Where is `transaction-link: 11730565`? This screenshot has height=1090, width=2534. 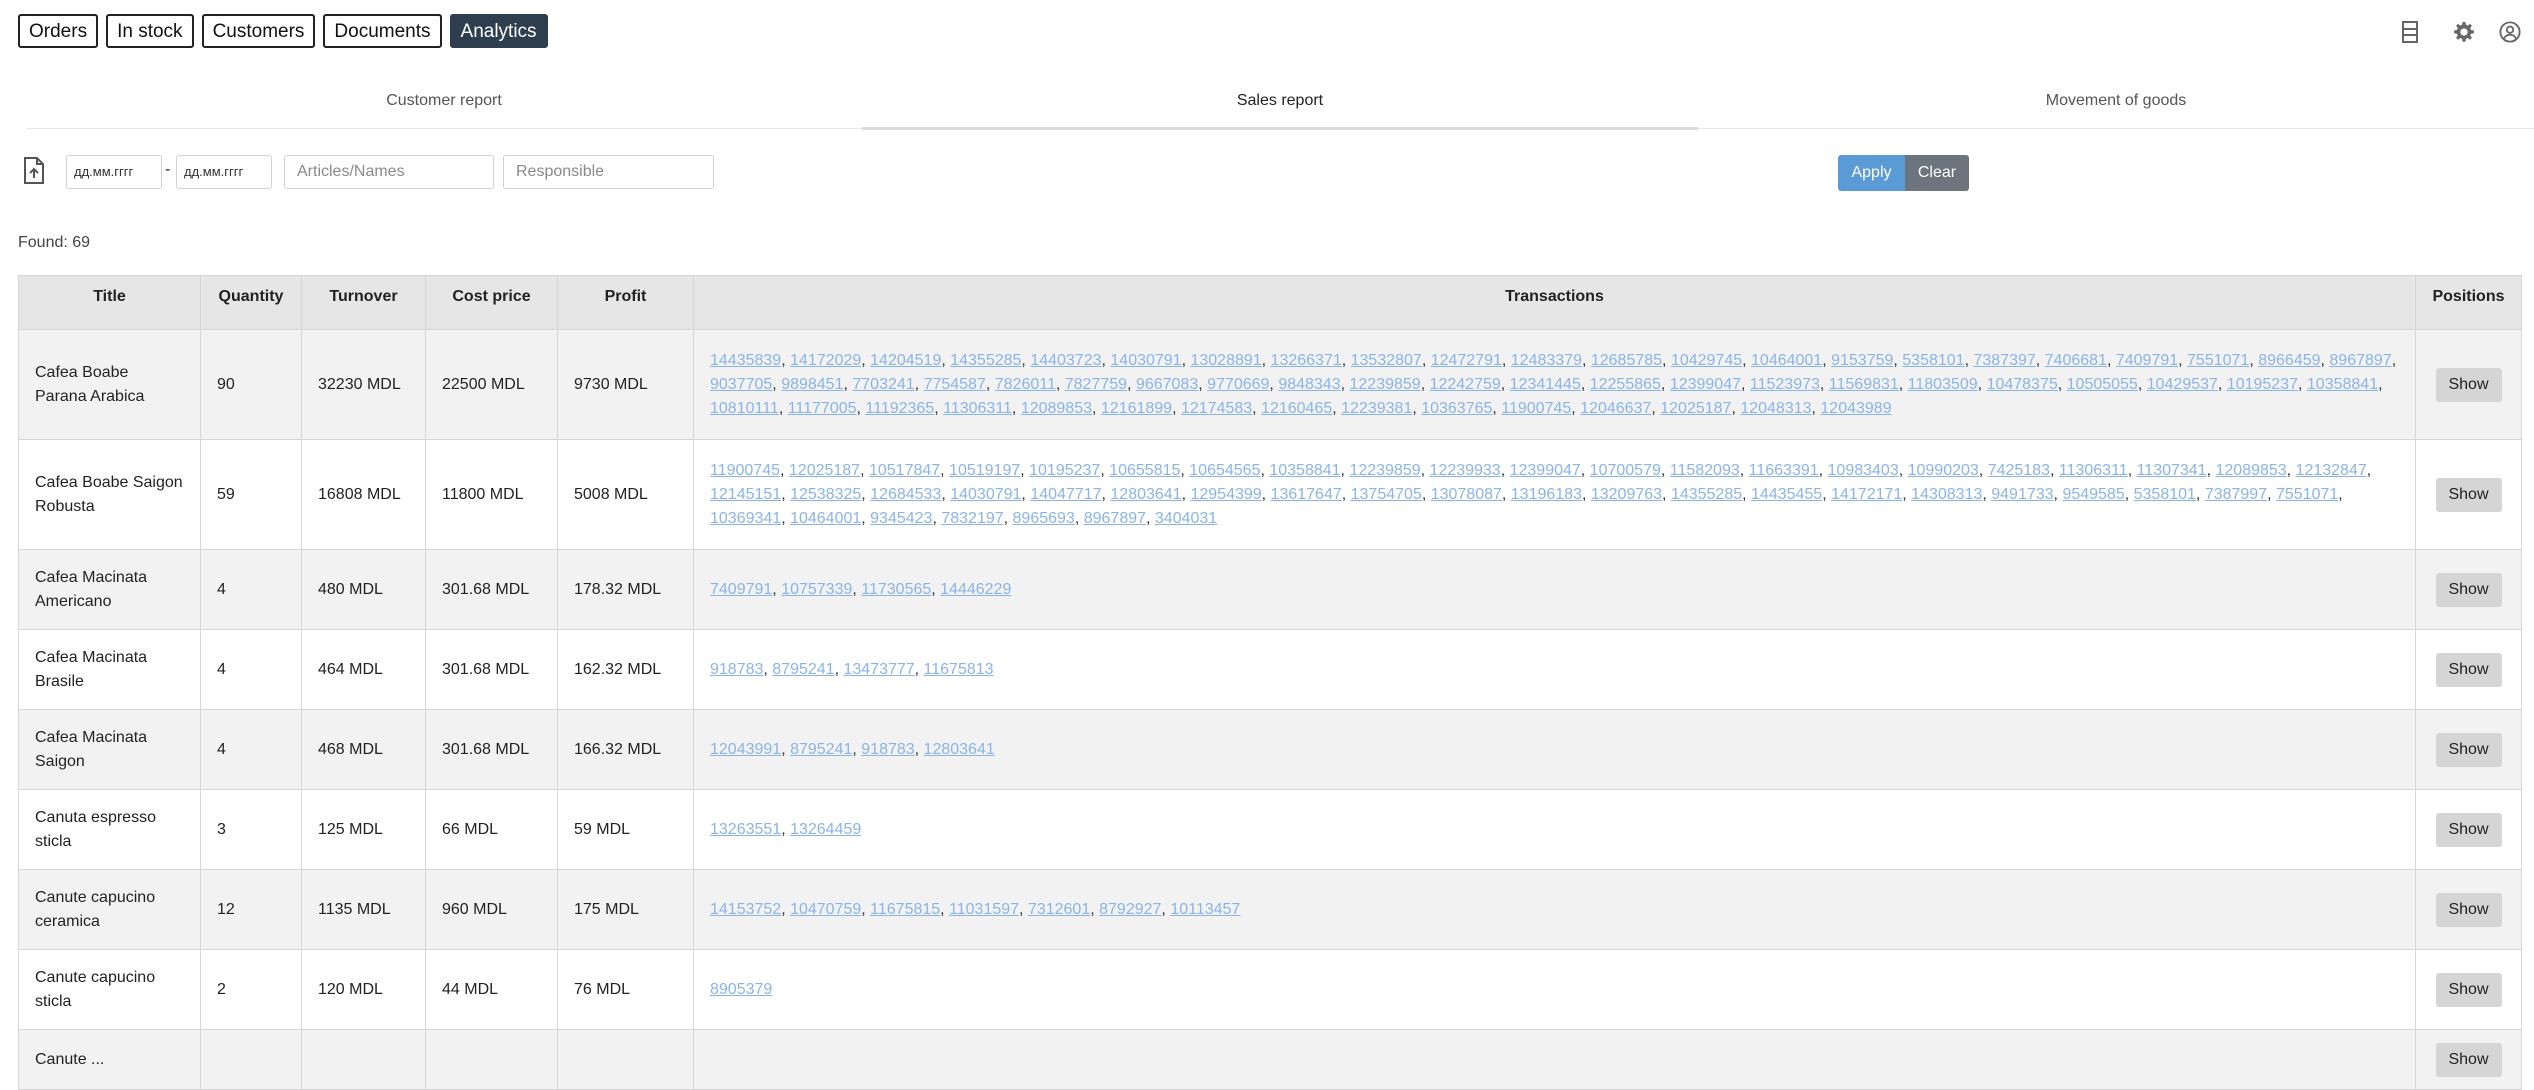 transaction-link: 11730565 is located at coordinates (896, 589).